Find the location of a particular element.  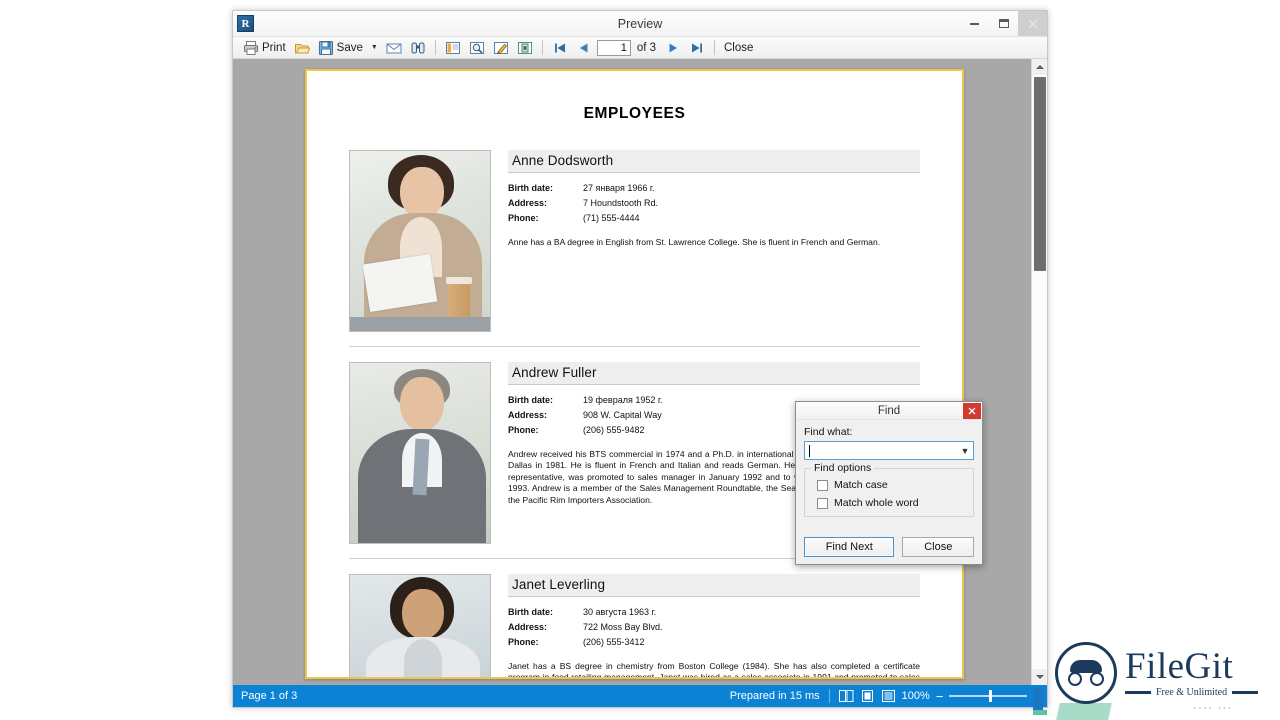

employee-name: Andrew Fuller is located at coordinates (714, 373).